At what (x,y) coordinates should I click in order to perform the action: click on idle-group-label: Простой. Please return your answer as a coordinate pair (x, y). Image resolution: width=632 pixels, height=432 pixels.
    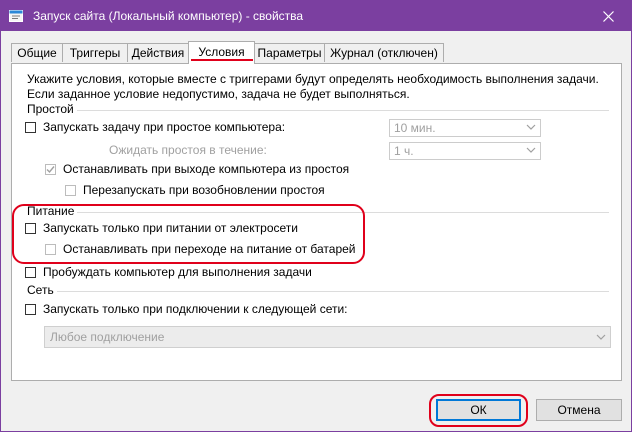
    Looking at the image, I should click on (52, 109).